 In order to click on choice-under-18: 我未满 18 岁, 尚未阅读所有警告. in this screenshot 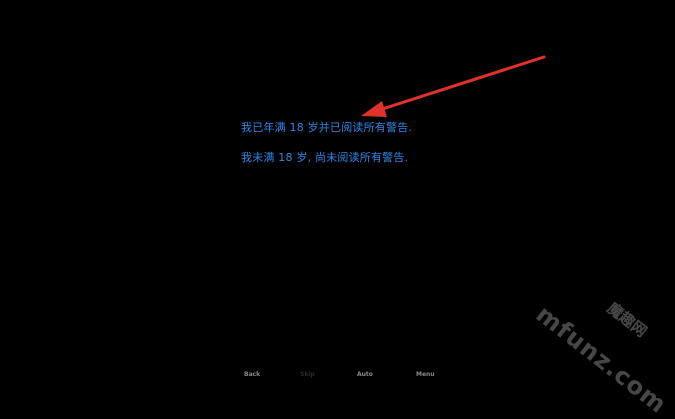, I will do `click(324, 158)`.